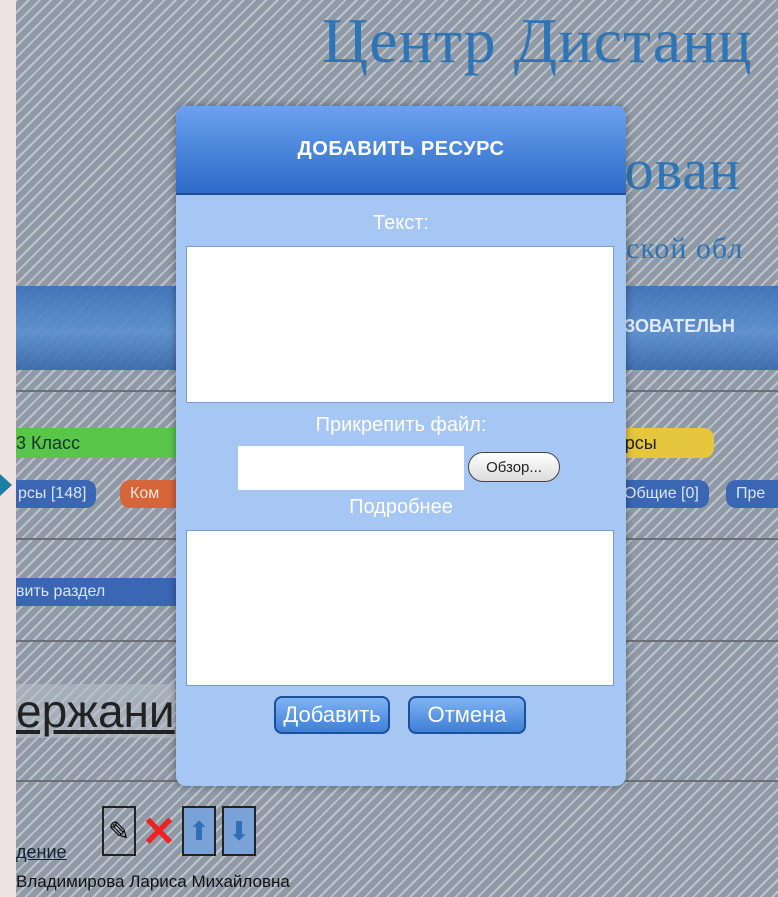 The height and width of the screenshot is (897, 778). Describe the element at coordinates (467, 715) in the screenshot. I see `cancel-button: Отмена` at that location.